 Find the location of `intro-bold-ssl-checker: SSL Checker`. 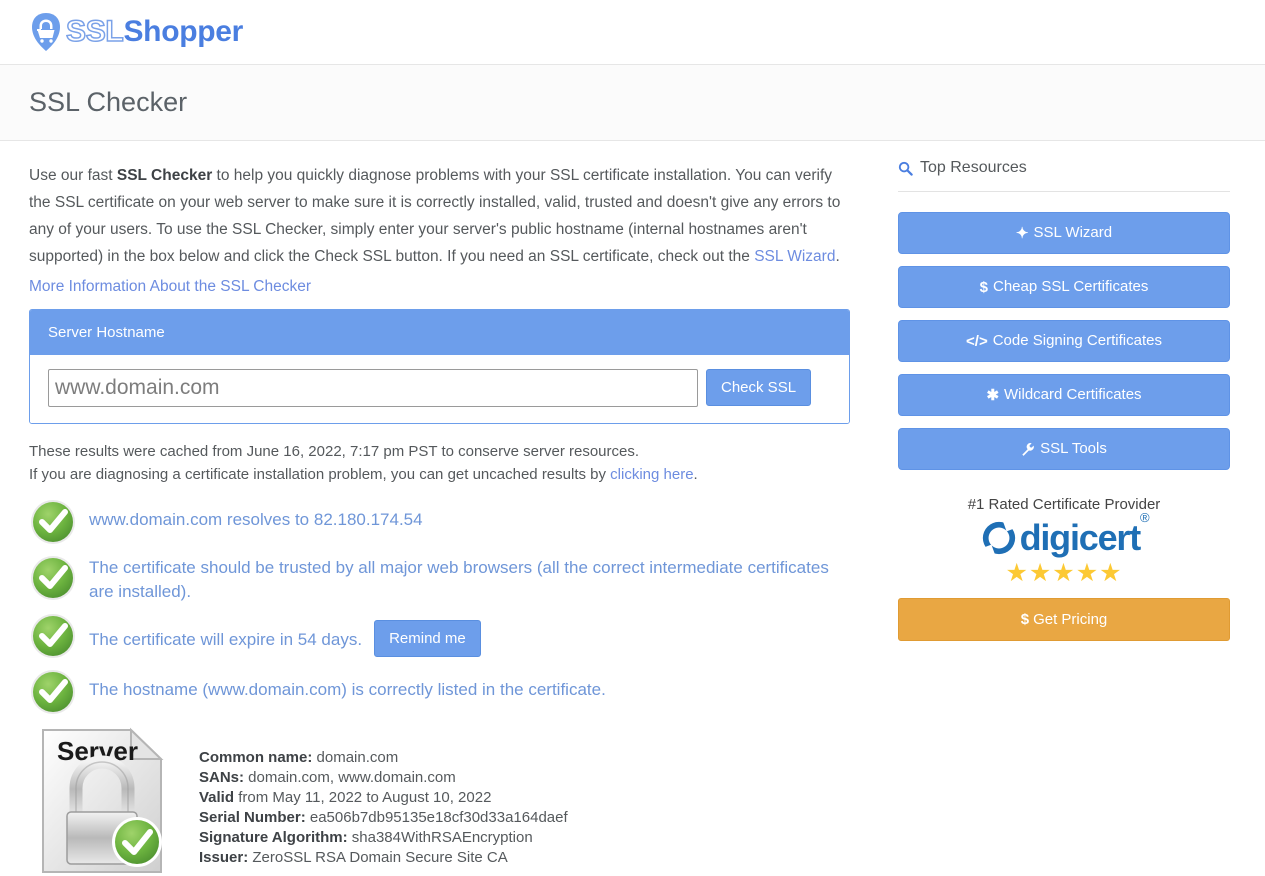

intro-bold-ssl-checker: SSL Checker is located at coordinates (164, 175).